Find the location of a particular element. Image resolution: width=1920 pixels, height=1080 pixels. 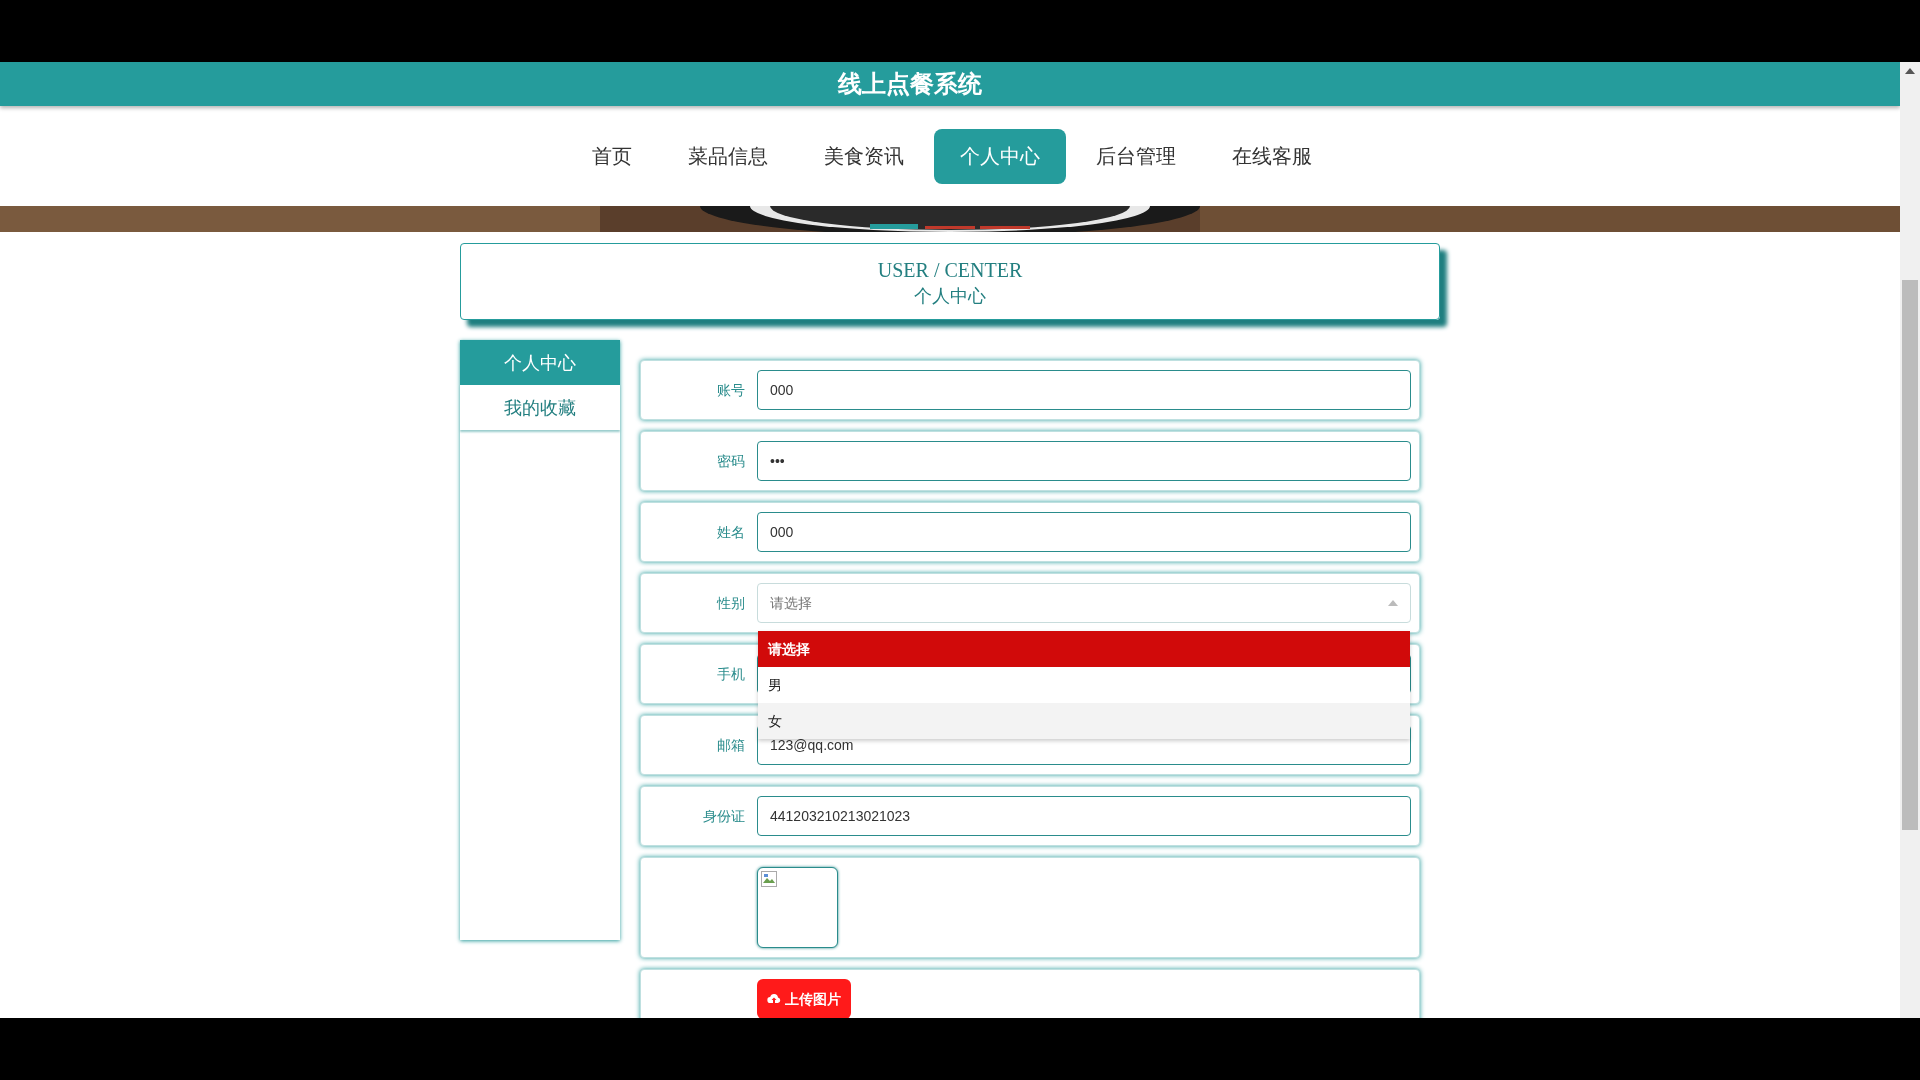

nav-tab: 菜品信息 is located at coordinates (728, 156).